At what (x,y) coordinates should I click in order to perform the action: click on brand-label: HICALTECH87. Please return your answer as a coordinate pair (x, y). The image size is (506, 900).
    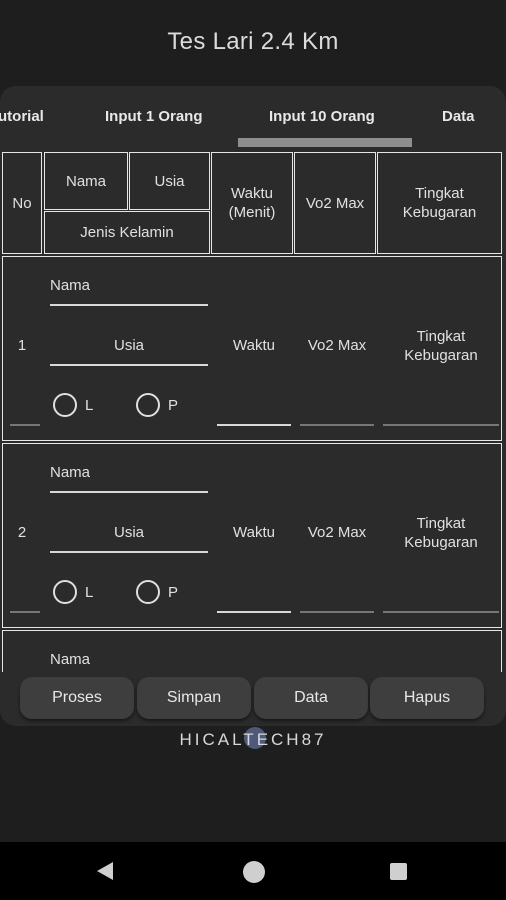
    Looking at the image, I should click on (253, 739).